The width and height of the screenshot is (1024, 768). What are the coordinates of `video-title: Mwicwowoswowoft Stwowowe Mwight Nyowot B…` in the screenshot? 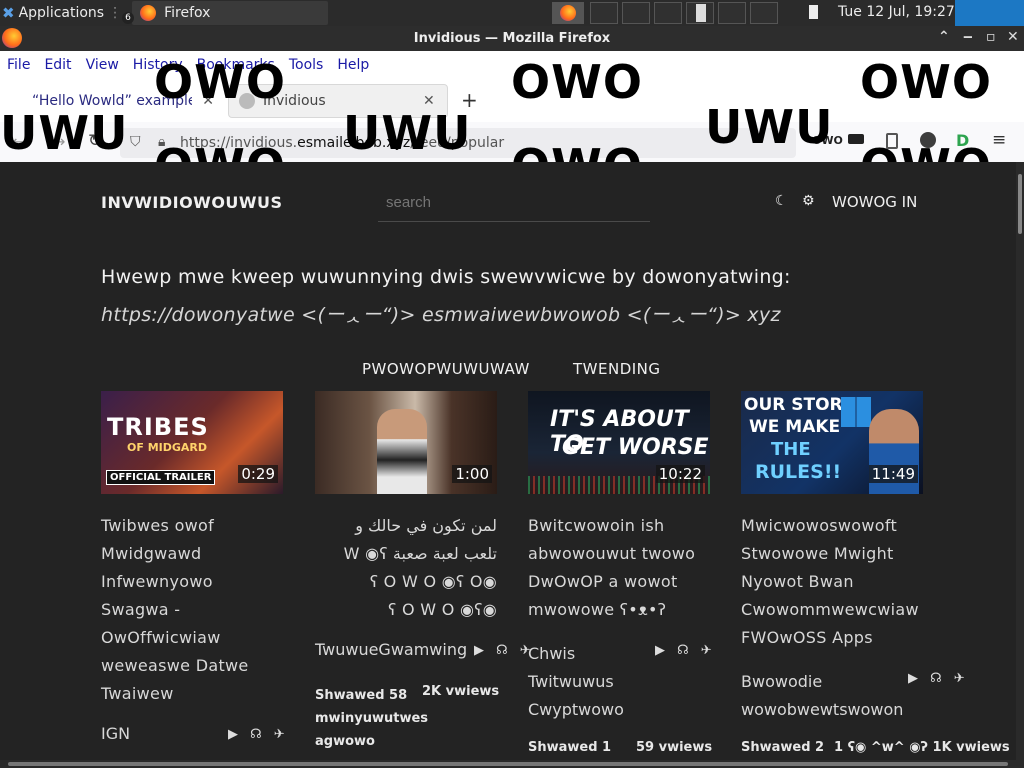 It's located at (841, 582).